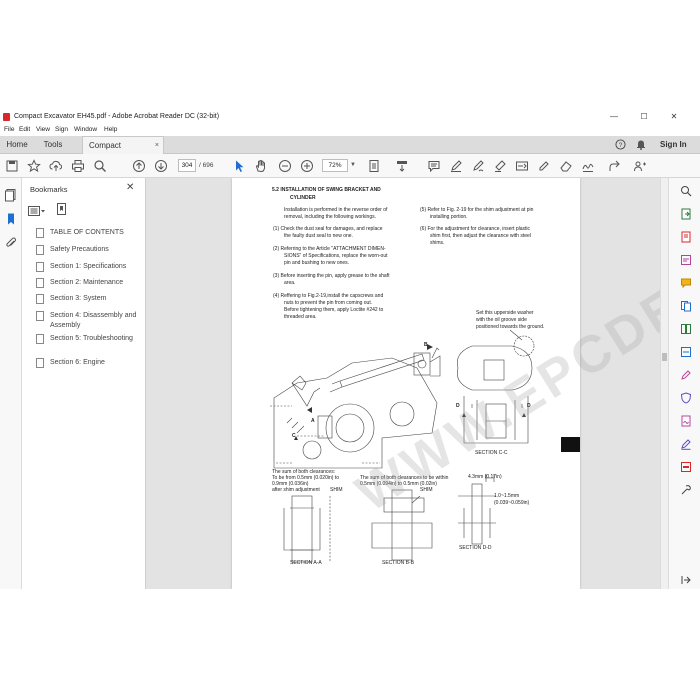 The width and height of the screenshot is (700, 700). Describe the element at coordinates (90, 233) in the screenshot. I see `bookmark-item-toc: TABLE OF CONTENTS` at that location.